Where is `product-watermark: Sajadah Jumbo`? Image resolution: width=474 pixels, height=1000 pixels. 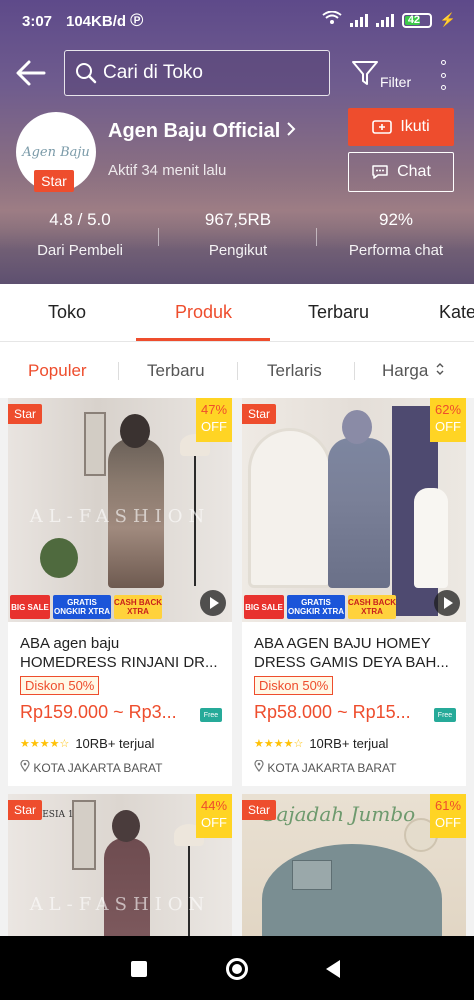 product-watermark: Sajadah Jumbo is located at coordinates (339, 814).